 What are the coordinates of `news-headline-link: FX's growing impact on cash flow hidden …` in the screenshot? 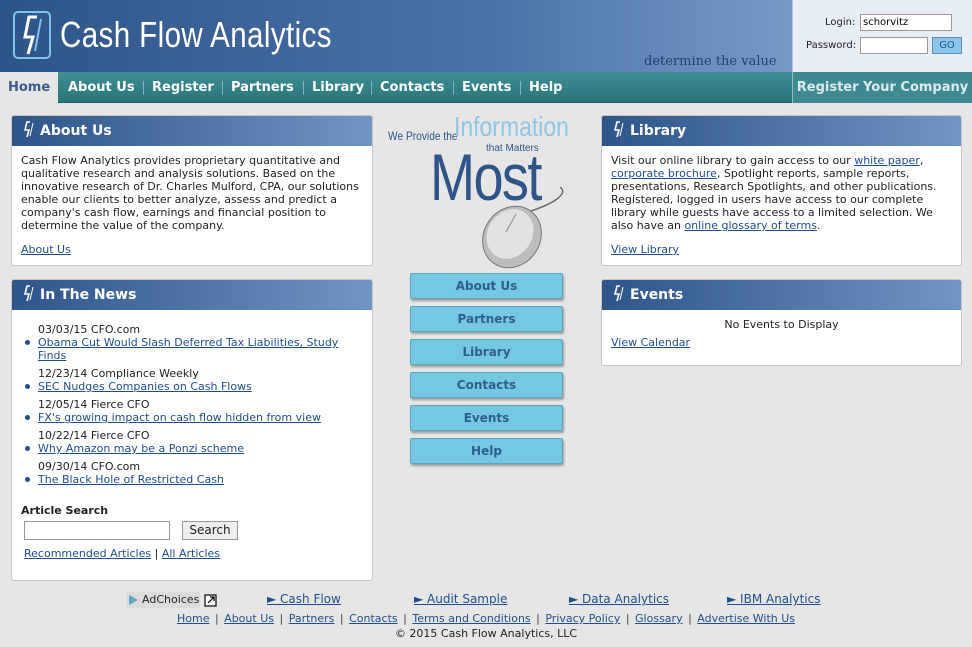 It's located at (179, 417).